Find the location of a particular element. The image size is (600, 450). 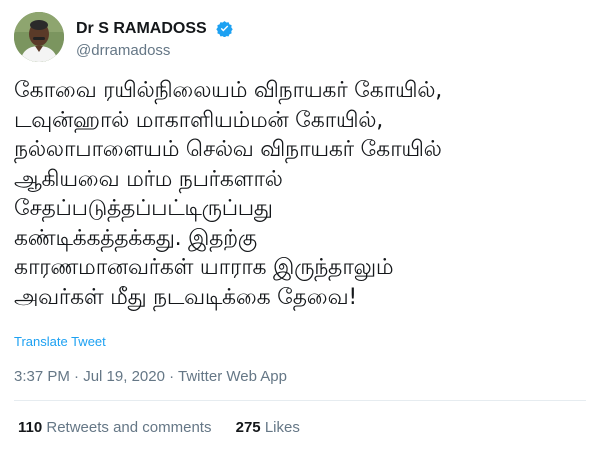

tweet-date: Jul 19, 2020 is located at coordinates (124, 376).